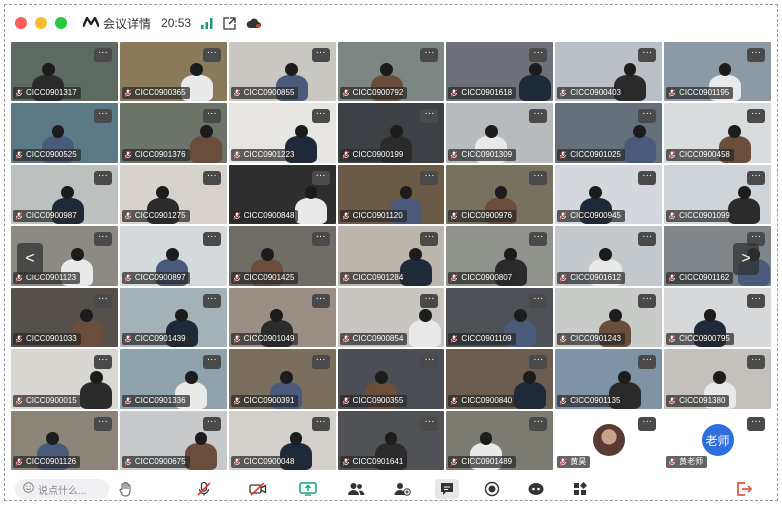 Image resolution: width=782 pixels, height=505 pixels. Describe the element at coordinates (500, 133) in the screenshot. I see `participant-tile: ··· CICC0901309` at that location.